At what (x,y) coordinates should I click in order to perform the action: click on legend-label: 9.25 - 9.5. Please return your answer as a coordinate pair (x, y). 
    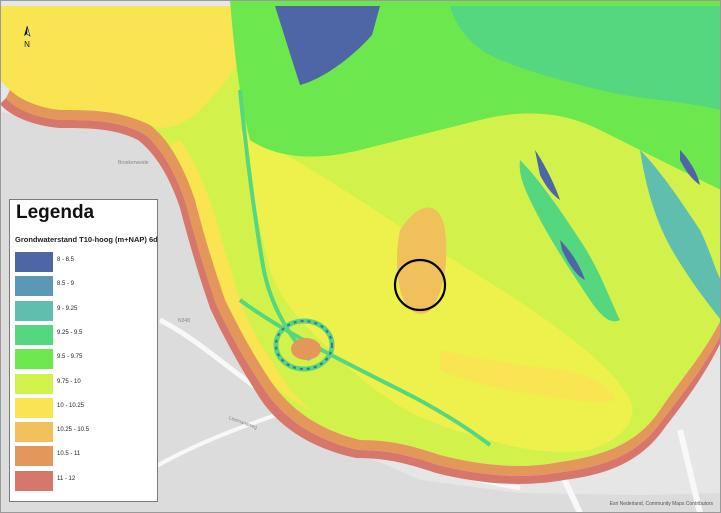
    Looking at the image, I should click on (70, 332).